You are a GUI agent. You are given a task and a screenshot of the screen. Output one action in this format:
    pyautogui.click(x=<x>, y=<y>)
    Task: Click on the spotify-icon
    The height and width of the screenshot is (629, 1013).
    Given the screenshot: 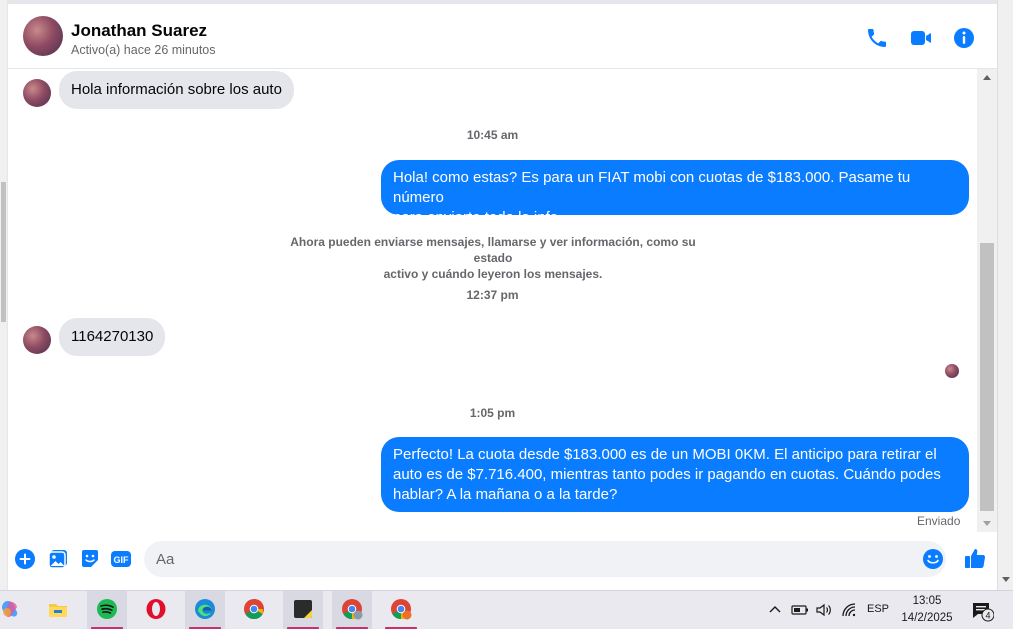 What is the action you would take?
    pyautogui.click(x=107, y=609)
    